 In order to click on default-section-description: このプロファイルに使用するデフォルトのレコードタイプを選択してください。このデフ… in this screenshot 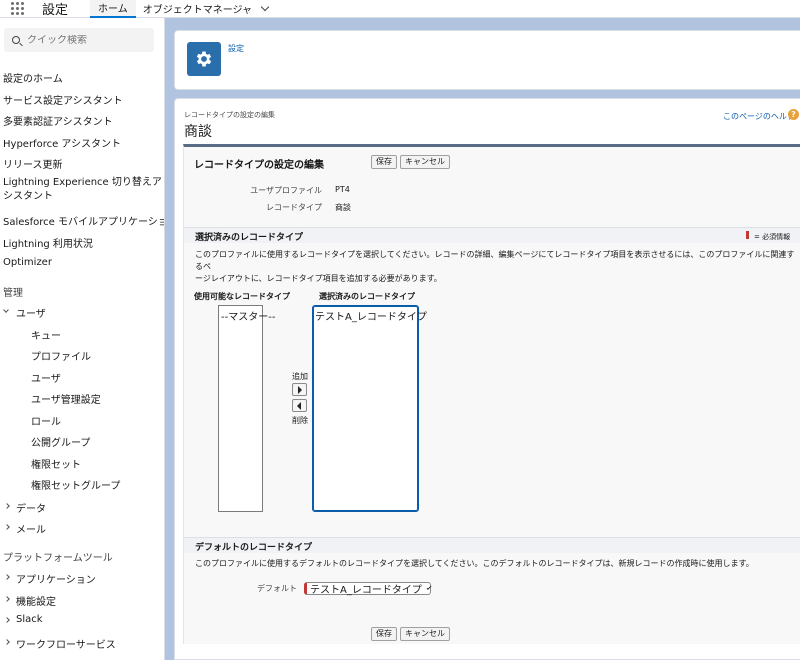, I will do `click(474, 563)`.